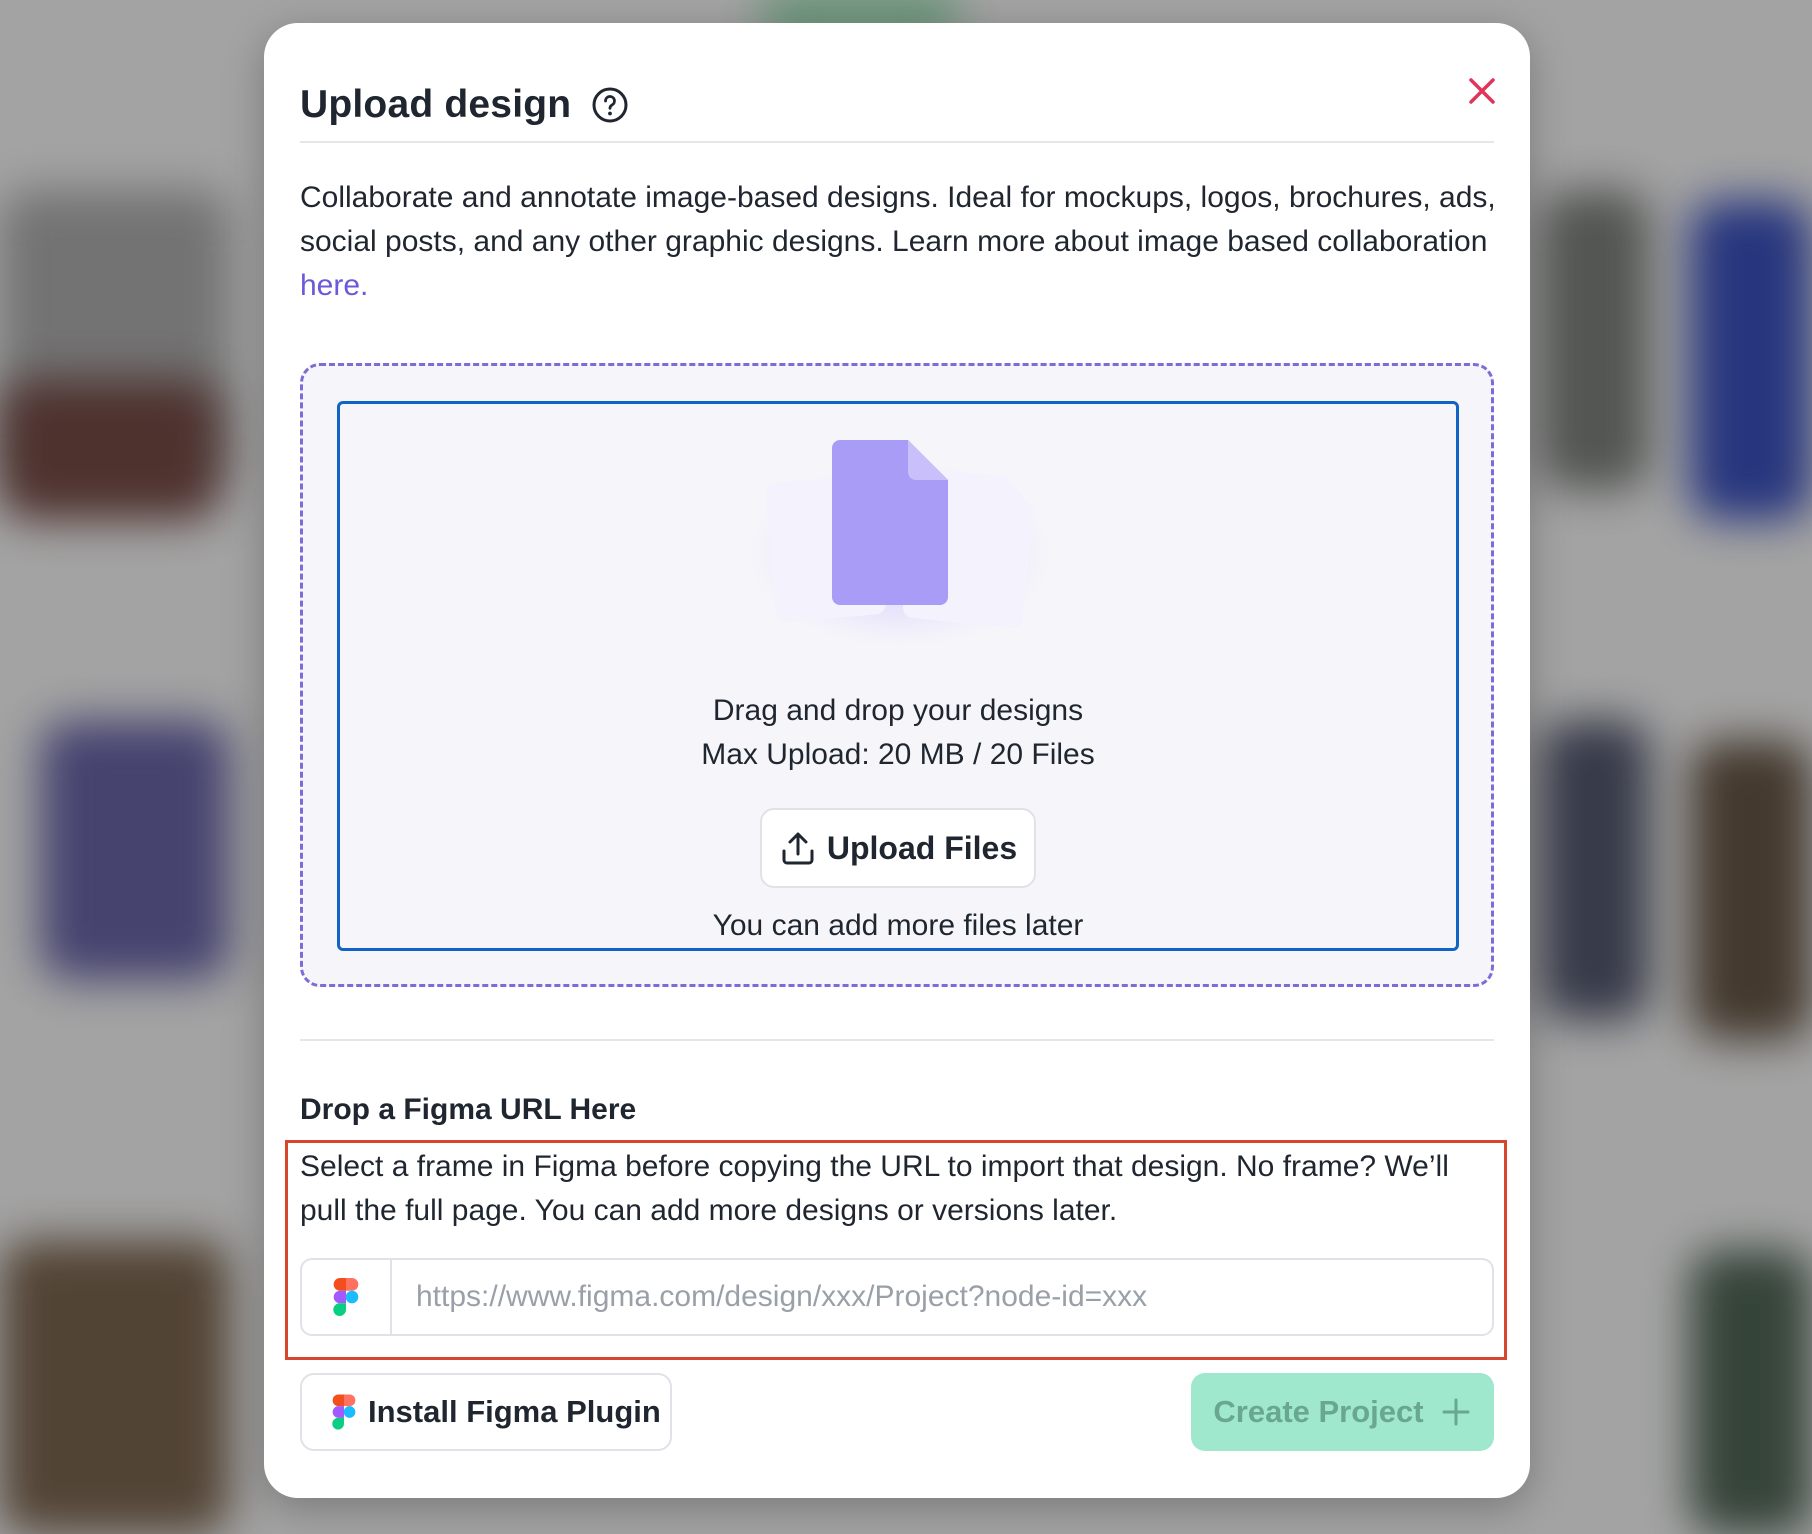  I want to click on close-button, so click(1482, 91).